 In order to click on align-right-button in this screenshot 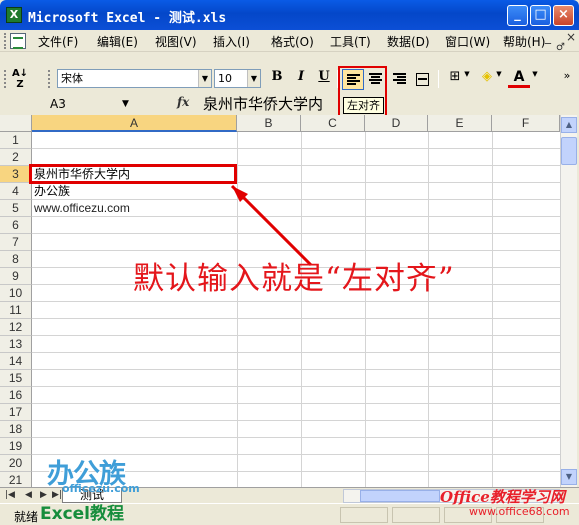, I will do `click(400, 79)`.